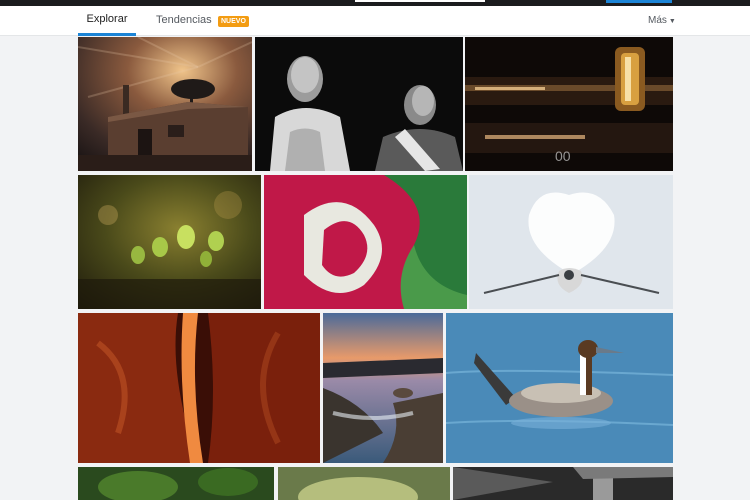 This screenshot has height=500, width=750. Describe the element at coordinates (375, 21) in the screenshot. I see `sub-navigation: Explorar Tendencias NUEVO Más ▼` at that location.